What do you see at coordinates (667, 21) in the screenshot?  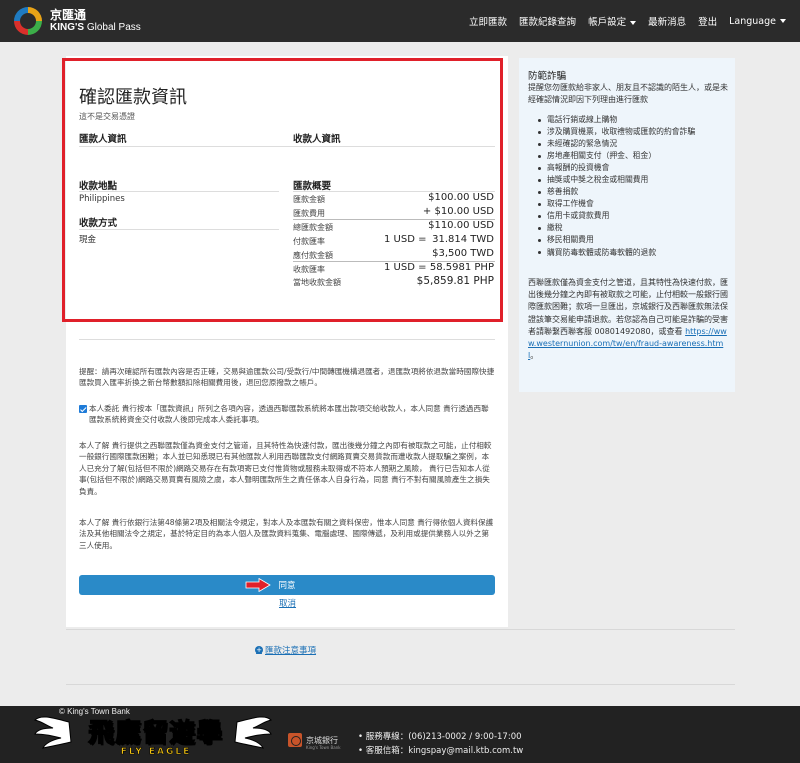 I see `nav-news: 最新消息` at bounding box center [667, 21].